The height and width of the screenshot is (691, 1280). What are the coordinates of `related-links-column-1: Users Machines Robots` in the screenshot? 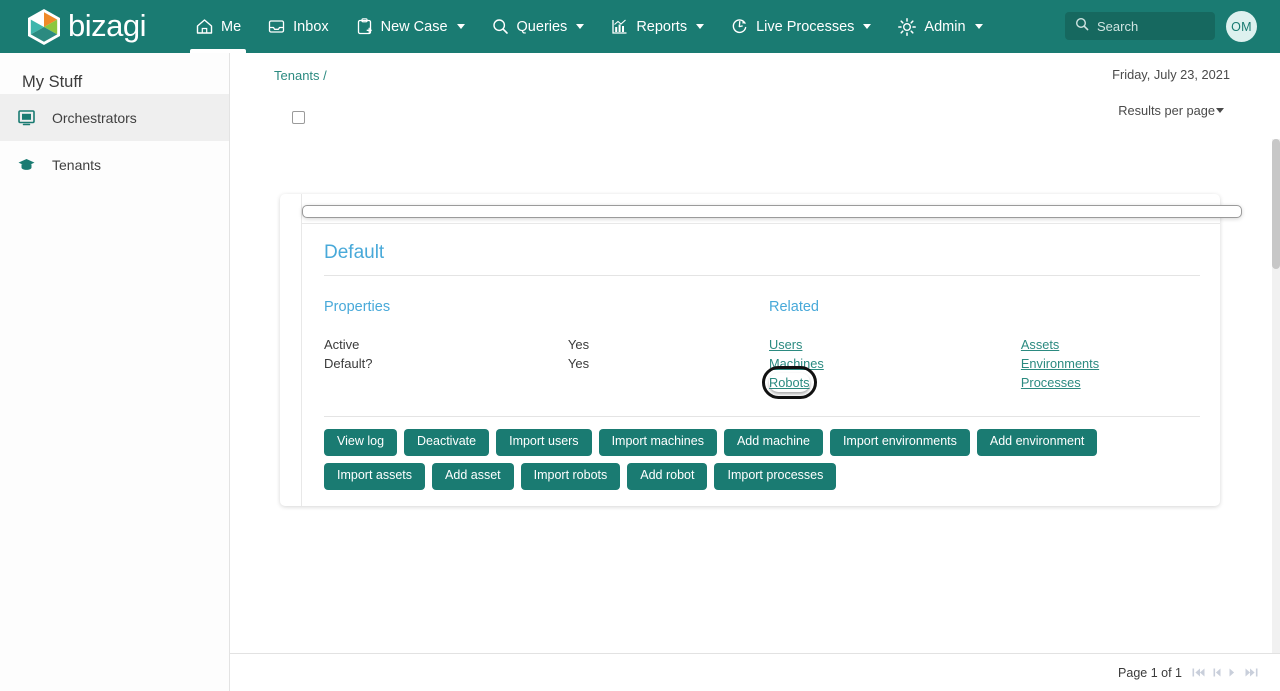 It's located at (891, 367).